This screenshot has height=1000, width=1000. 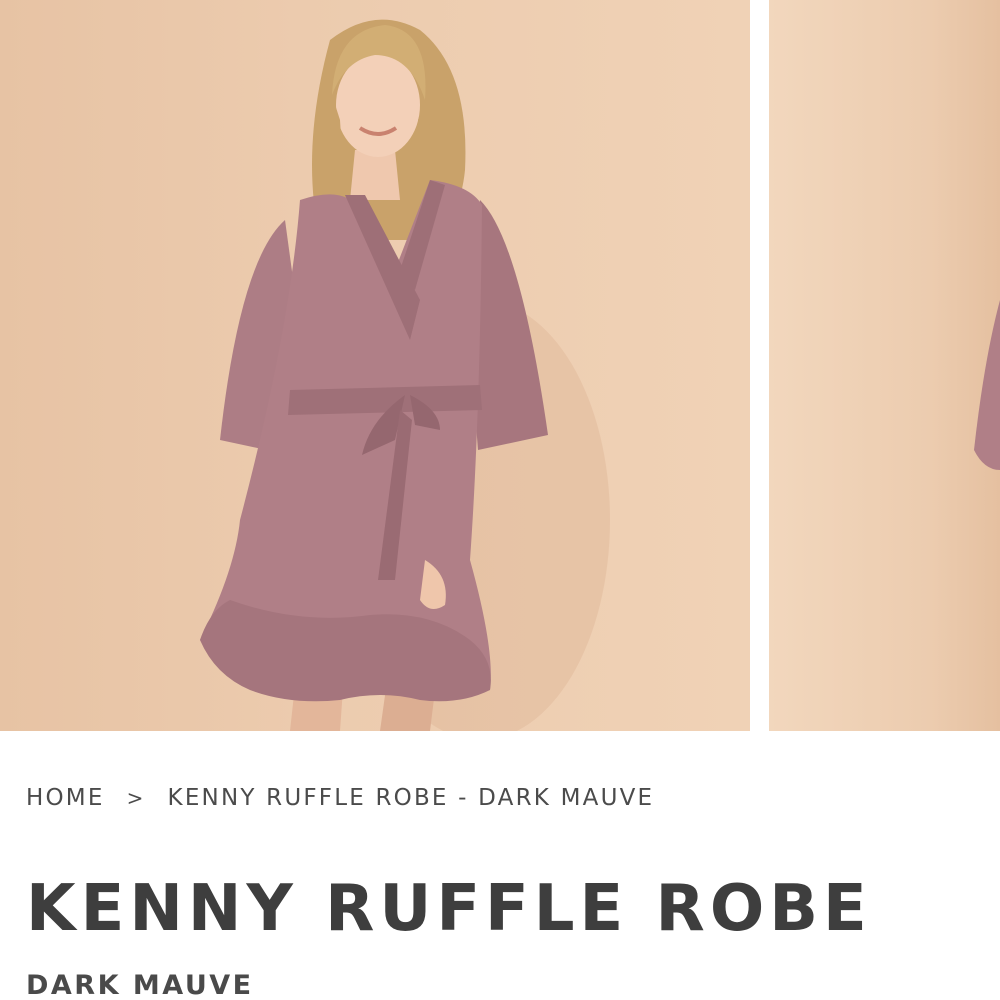 I want to click on breadcrumb-current: KENNY RUFFLE ROBE - DARK MAUVE, so click(x=411, y=798).